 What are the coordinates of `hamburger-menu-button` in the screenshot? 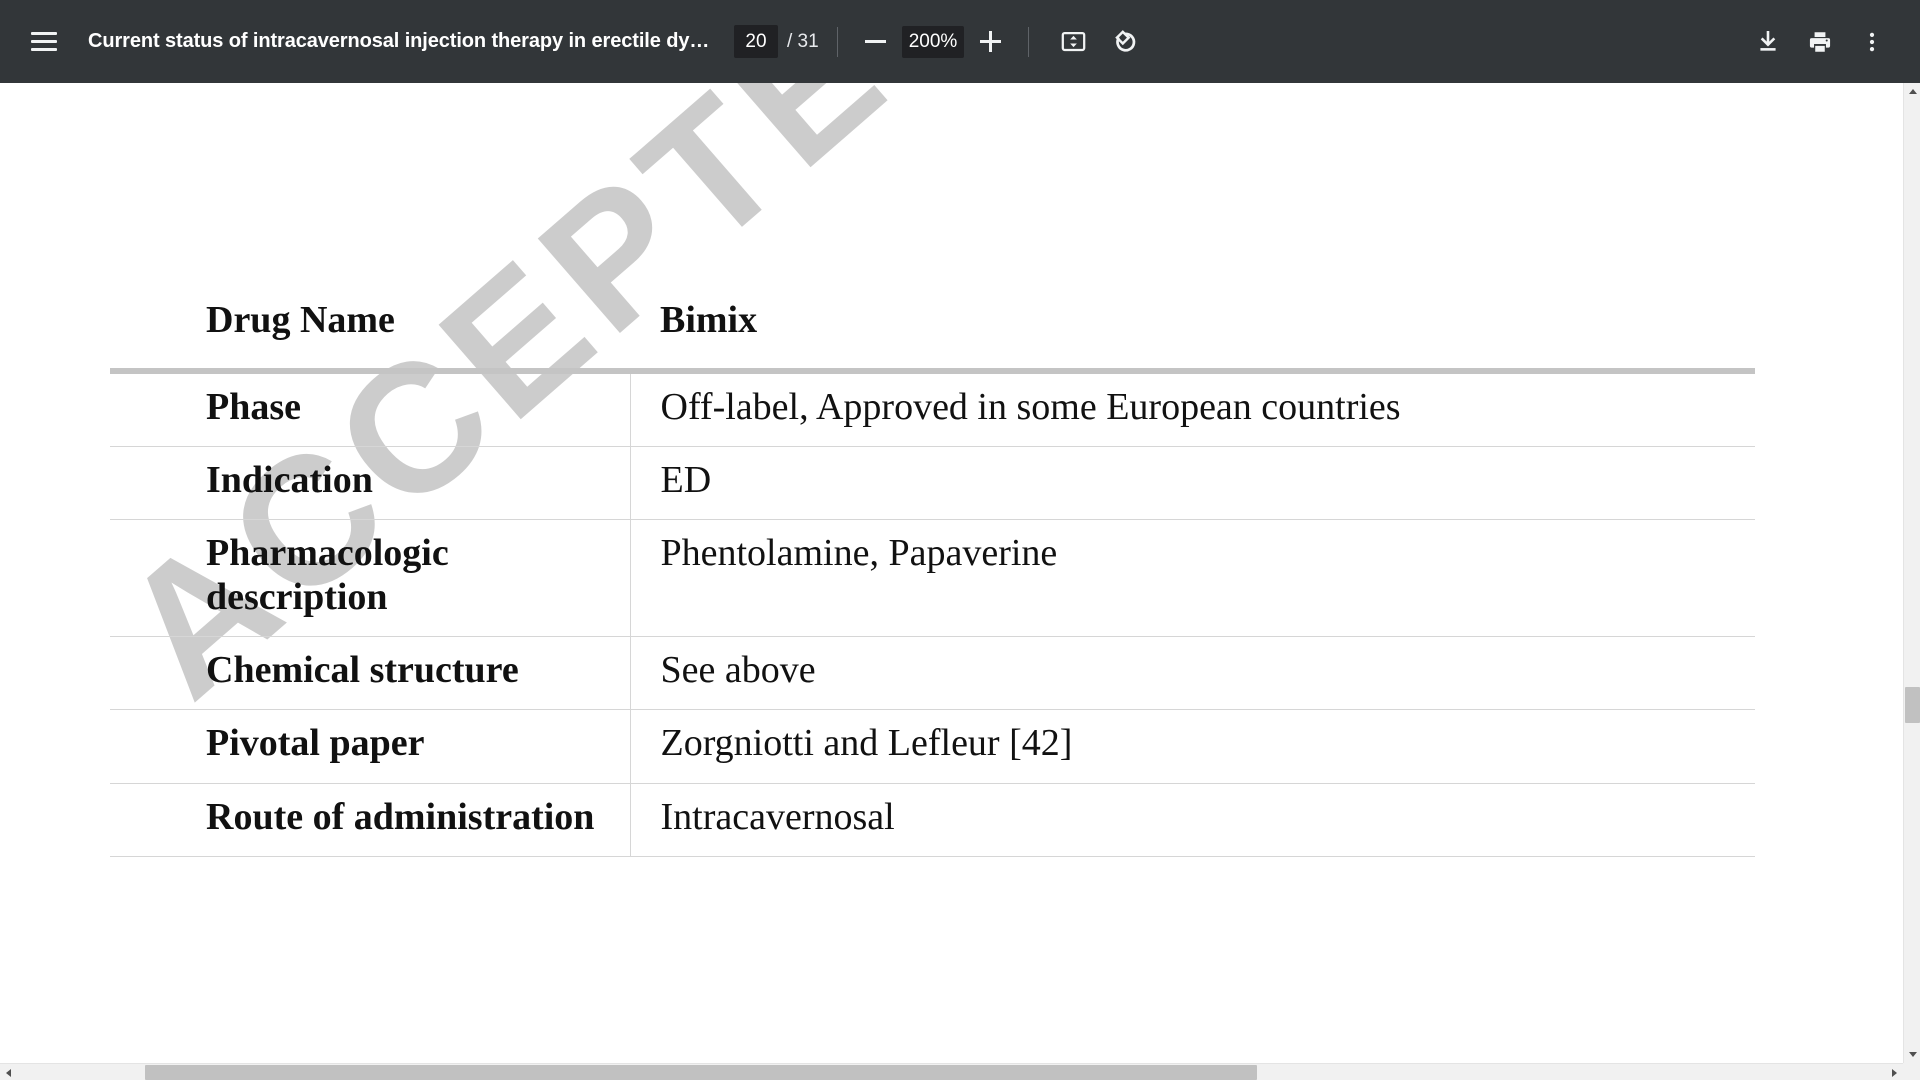 It's located at (44, 42).